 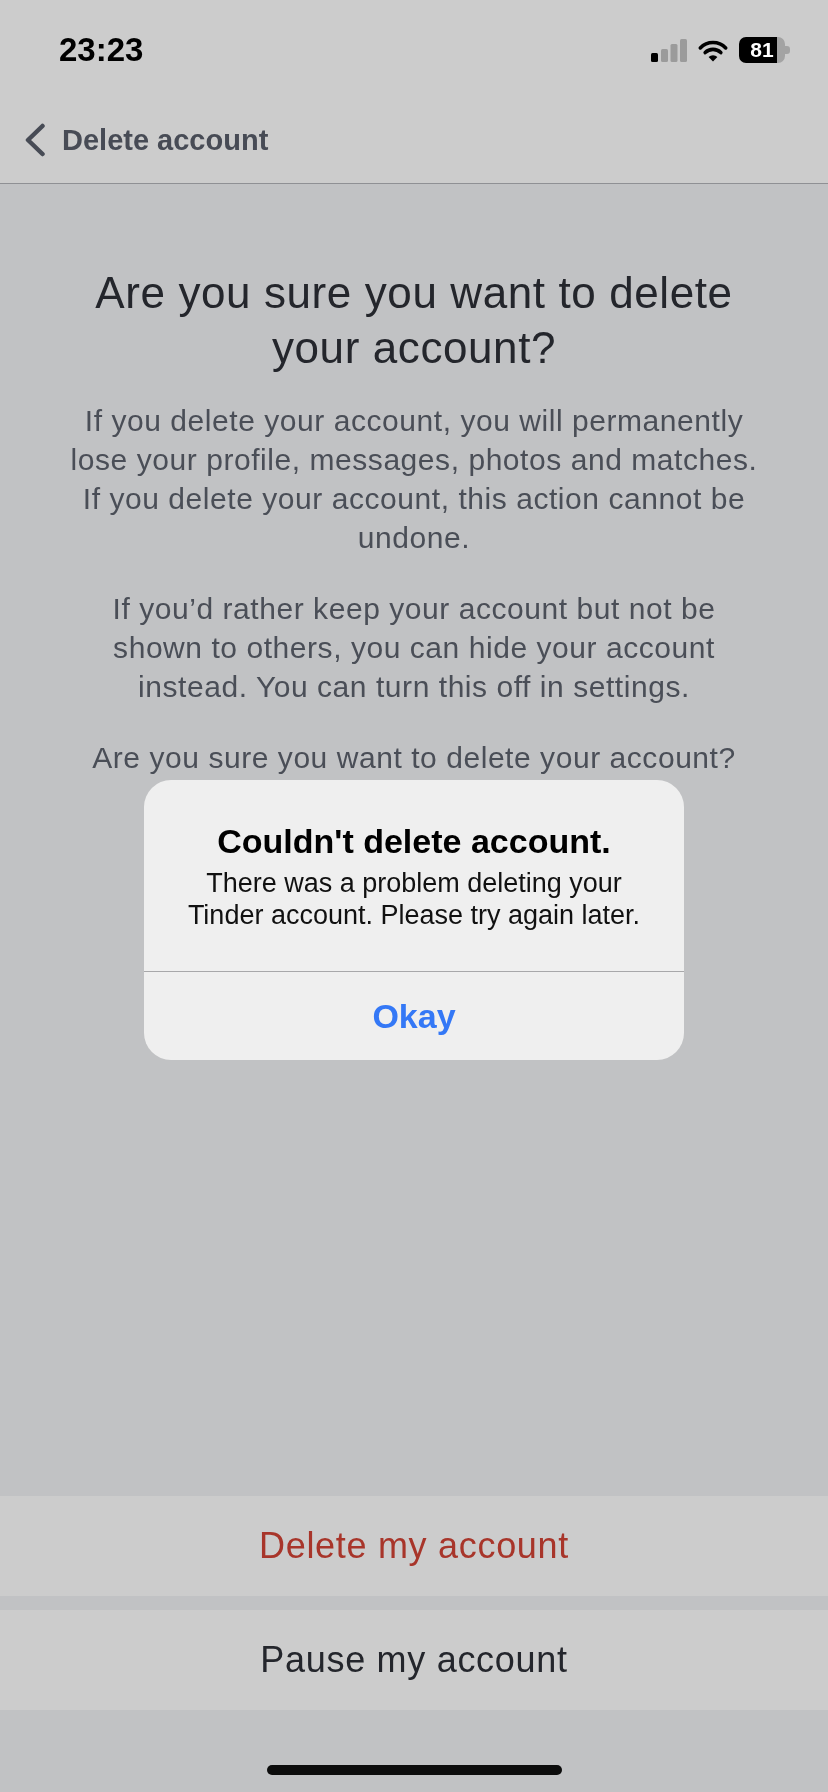 What do you see at coordinates (414, 1546) in the screenshot?
I see `delete-account-button: Delete my account` at bounding box center [414, 1546].